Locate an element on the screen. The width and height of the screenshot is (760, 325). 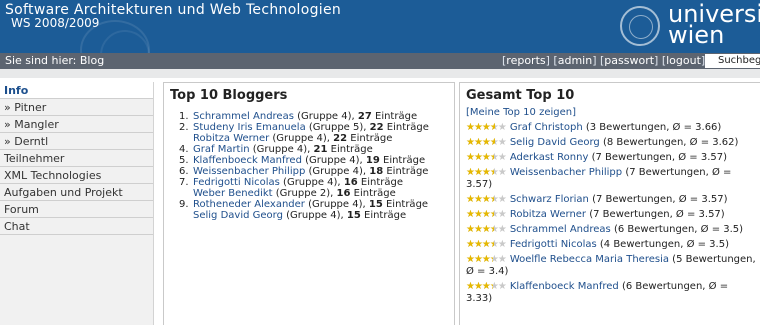
sidebar-item: Teilnehmer is located at coordinates (76, 158).